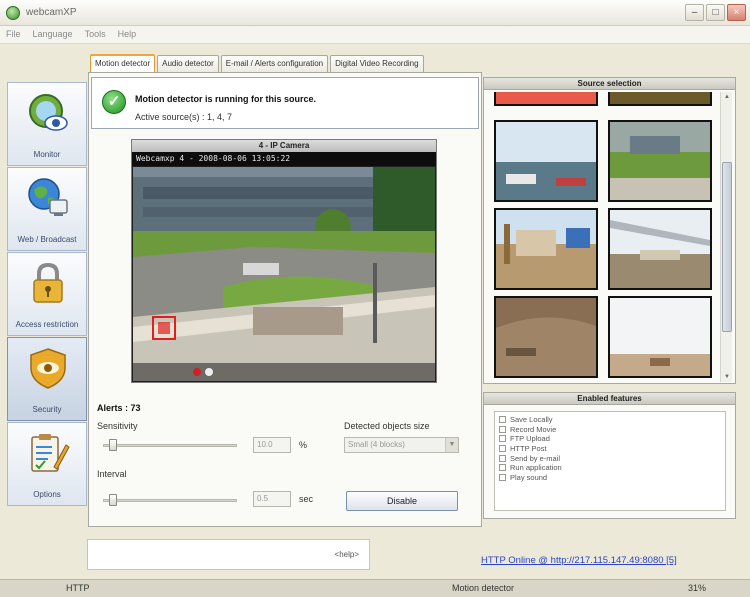  I want to click on nav-label-access-restriction: Access restriction, so click(47, 324).